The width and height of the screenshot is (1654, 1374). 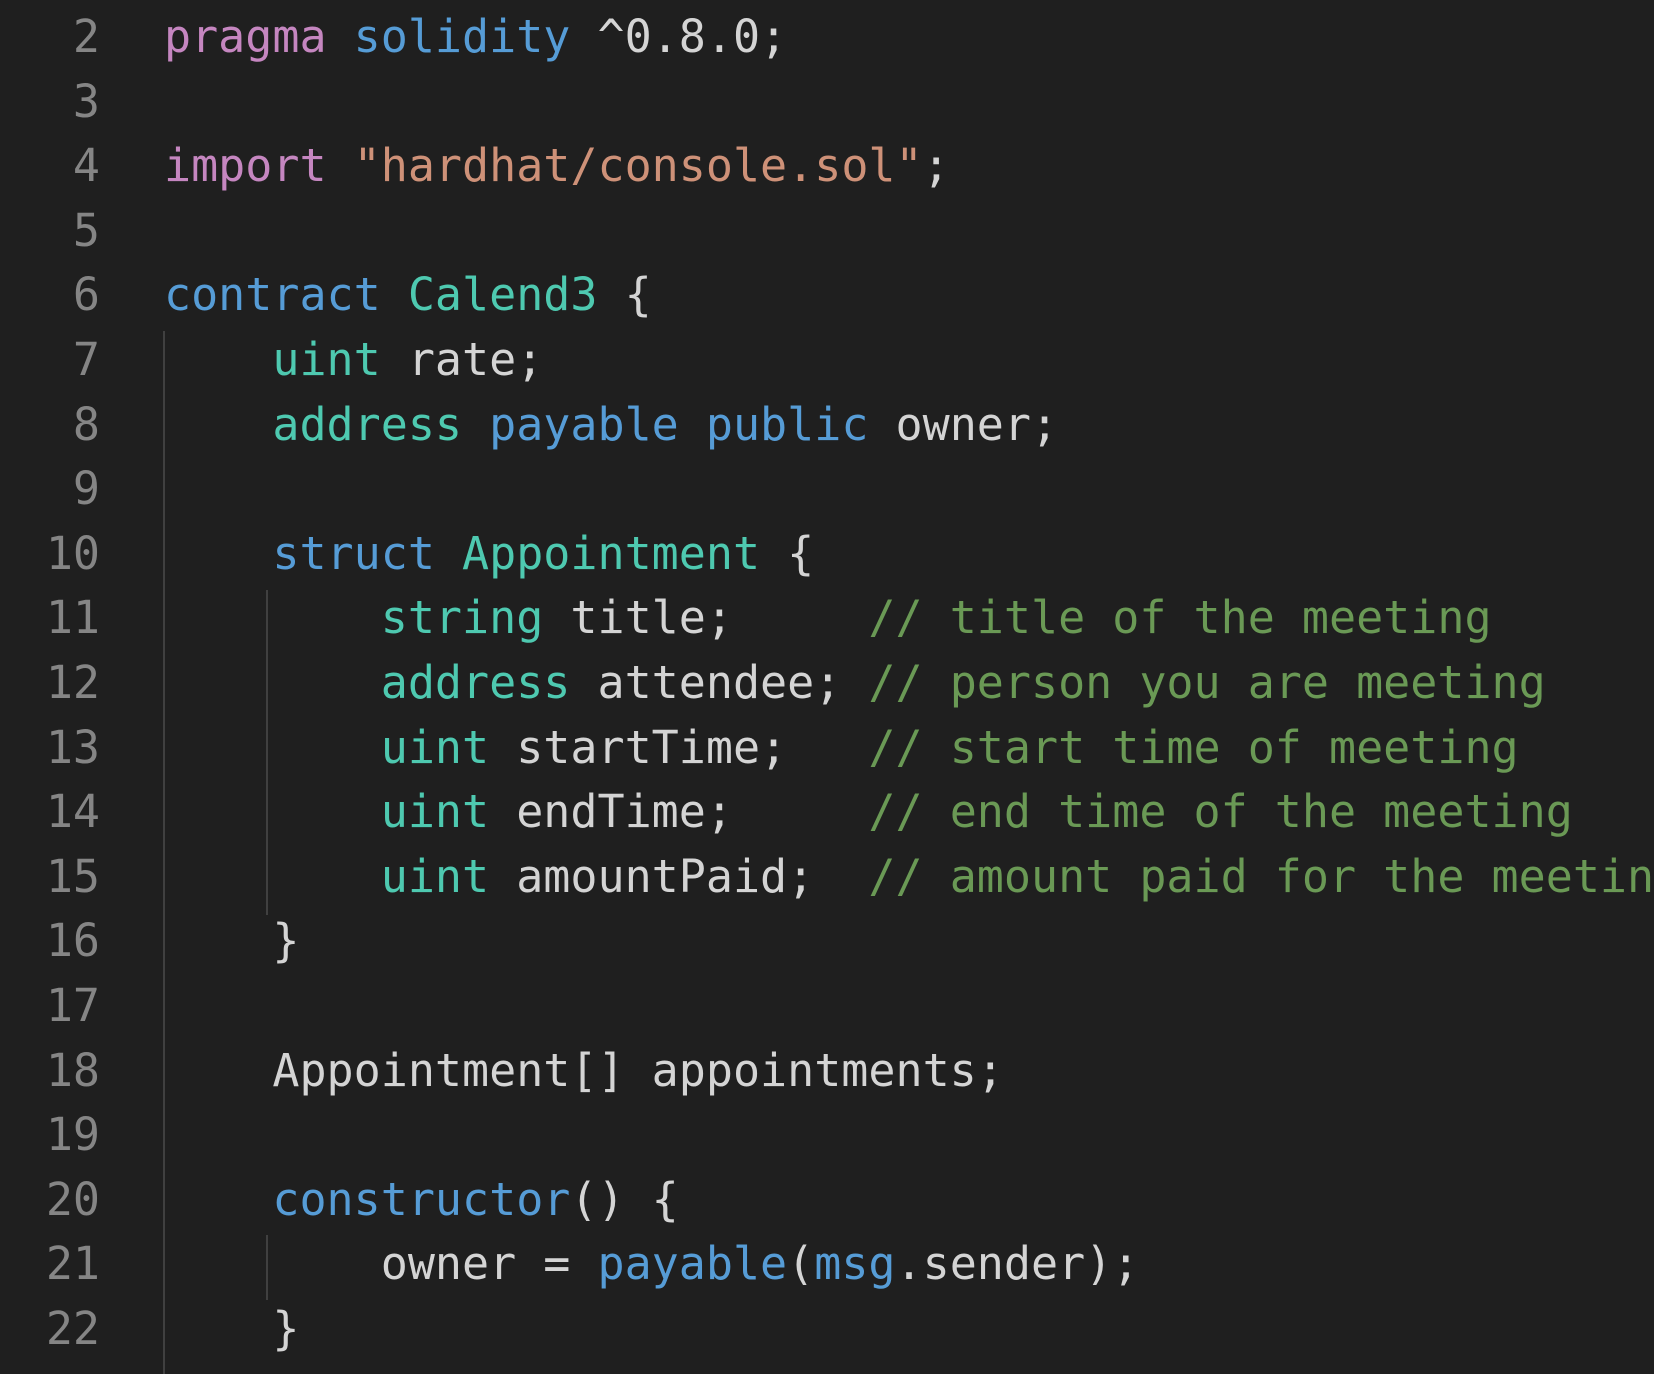 What do you see at coordinates (462, 618) in the screenshot?
I see `code-token: string` at bounding box center [462, 618].